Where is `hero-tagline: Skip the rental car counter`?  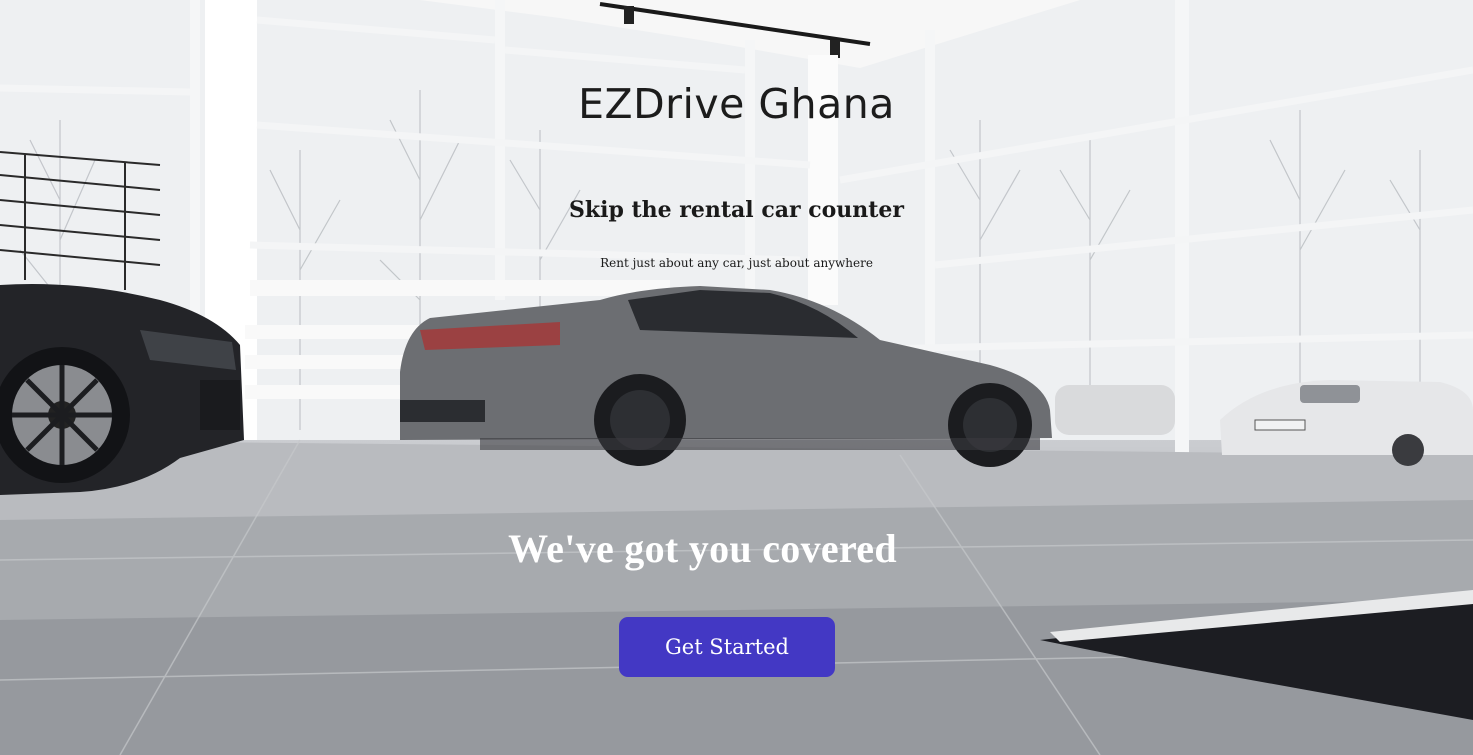
hero-tagline: Skip the rental car counter is located at coordinates (736, 210).